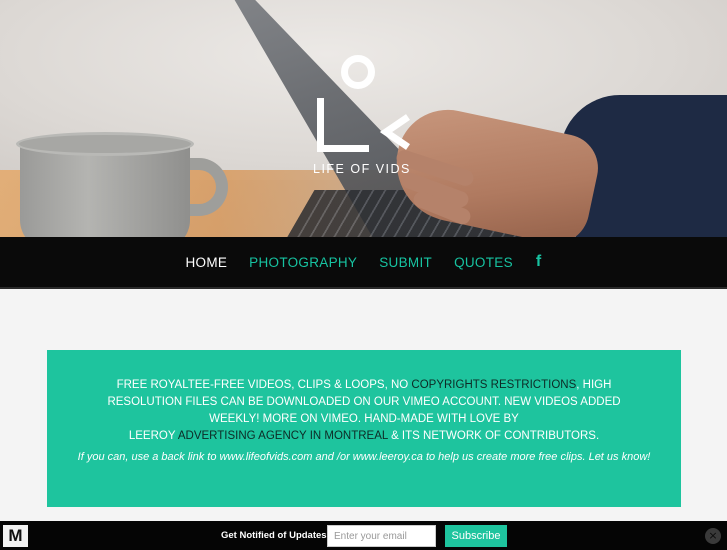 The width and height of the screenshot is (727, 550). I want to click on nav-photography: PHOTOGRAPHY, so click(303, 262).